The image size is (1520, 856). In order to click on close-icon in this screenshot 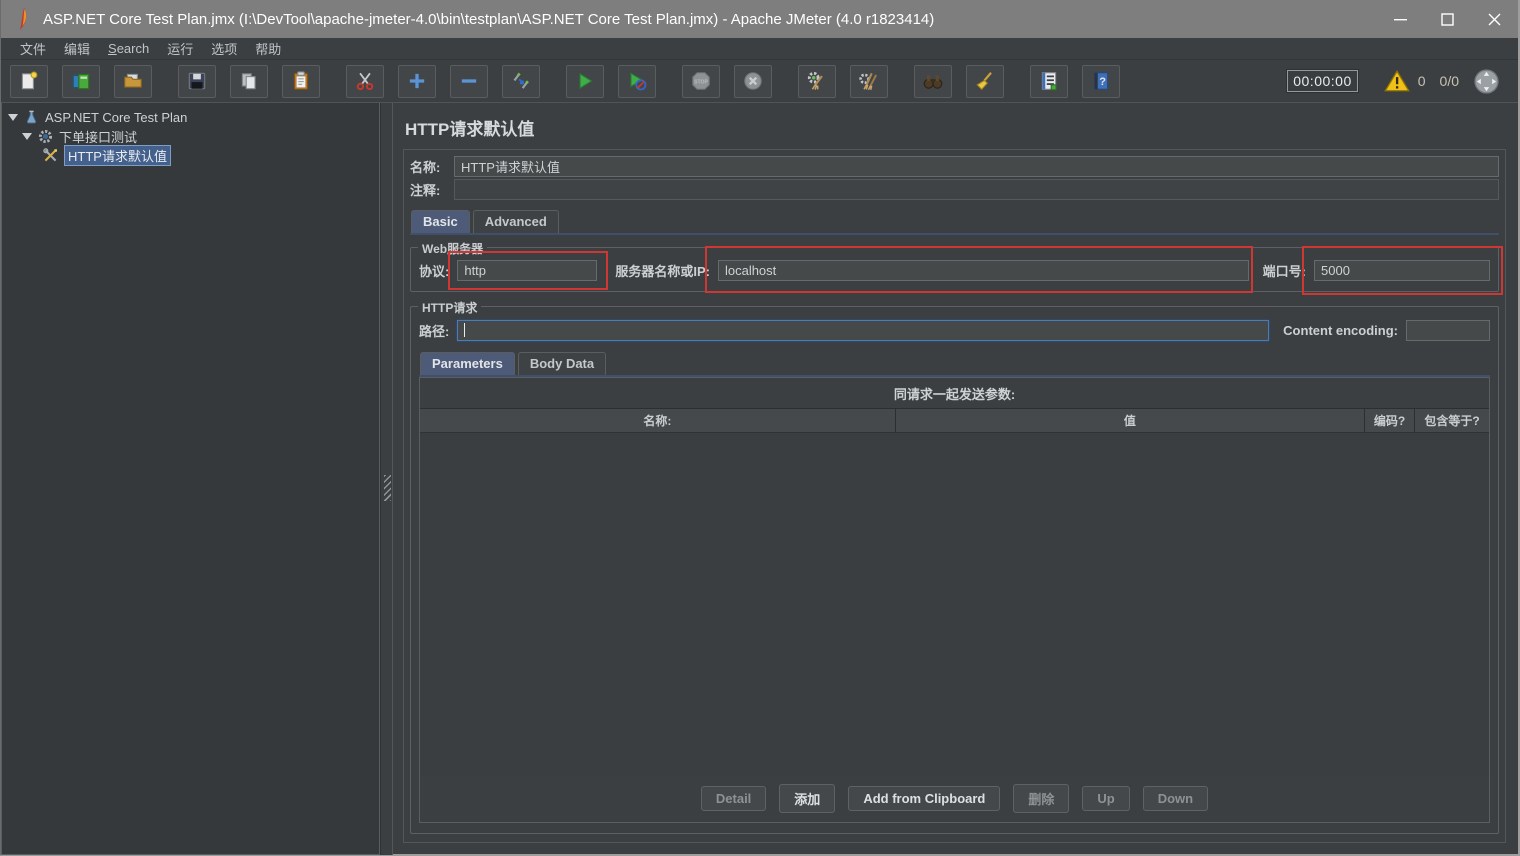, I will do `click(1494, 19)`.